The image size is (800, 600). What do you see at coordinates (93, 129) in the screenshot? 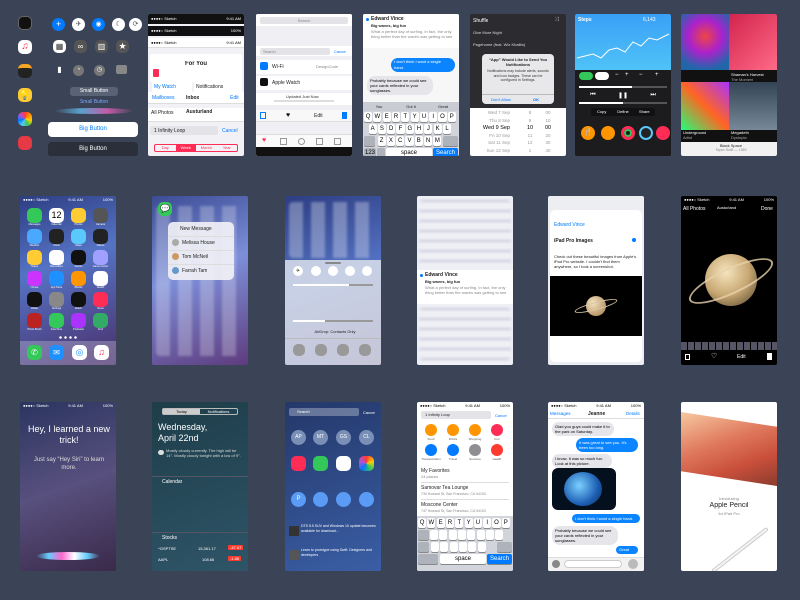
I see `big-button: Big Button` at bounding box center [93, 129].